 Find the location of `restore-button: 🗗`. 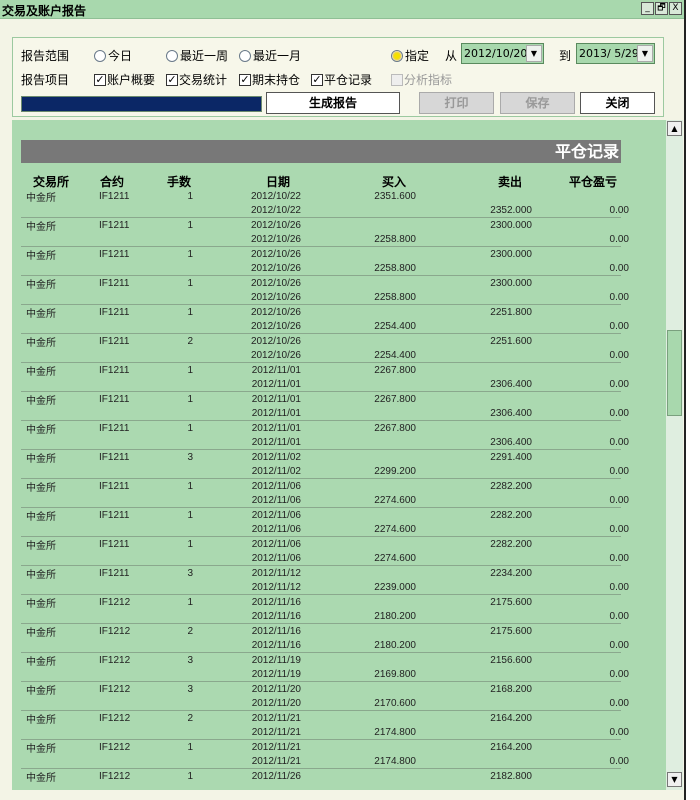

restore-button: 🗗 is located at coordinates (661, 8).